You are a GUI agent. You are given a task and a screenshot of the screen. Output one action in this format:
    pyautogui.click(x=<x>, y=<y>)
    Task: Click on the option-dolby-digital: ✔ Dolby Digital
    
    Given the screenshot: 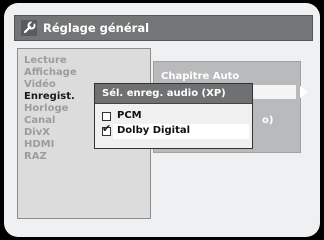 What is the action you would take?
    pyautogui.click(x=173, y=131)
    